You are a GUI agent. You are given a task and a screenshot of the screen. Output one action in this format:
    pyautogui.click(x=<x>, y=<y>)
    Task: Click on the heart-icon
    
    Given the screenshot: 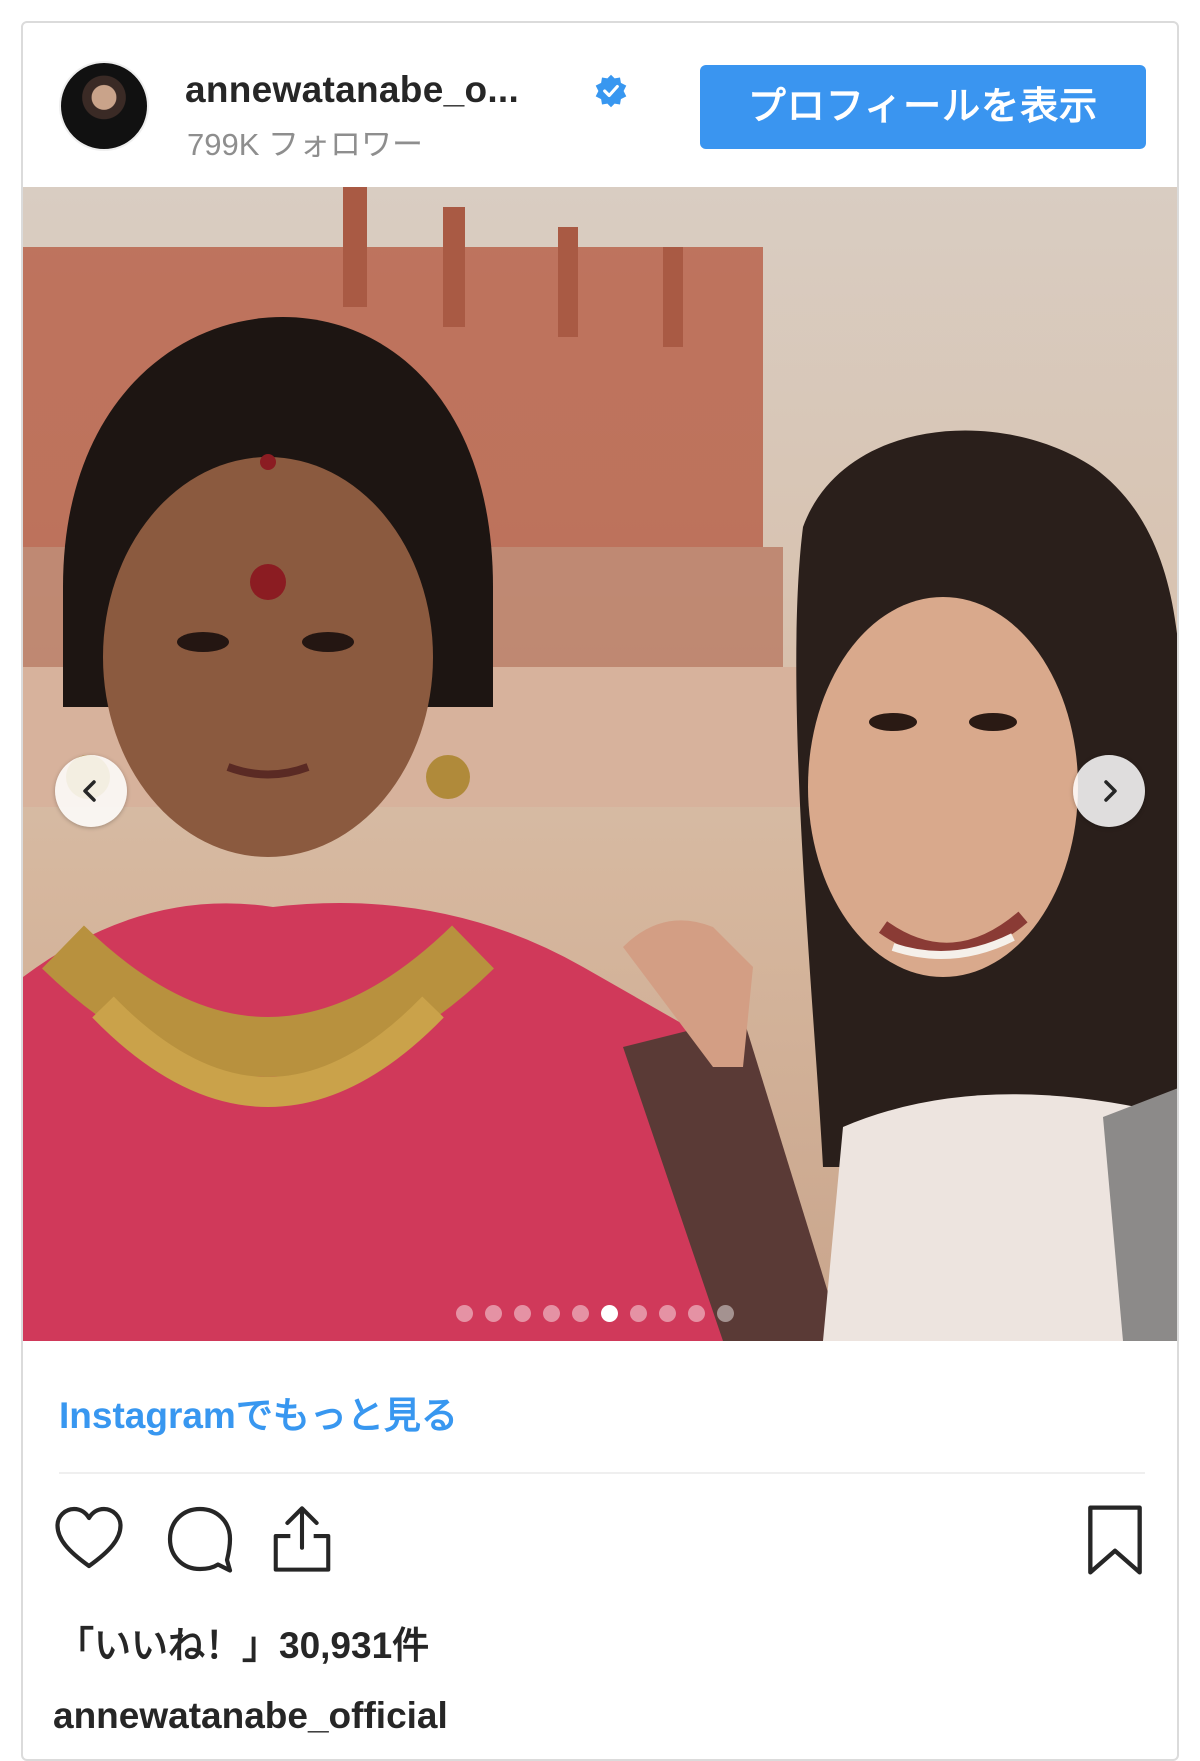 What is the action you would take?
    pyautogui.click(x=89, y=1539)
    